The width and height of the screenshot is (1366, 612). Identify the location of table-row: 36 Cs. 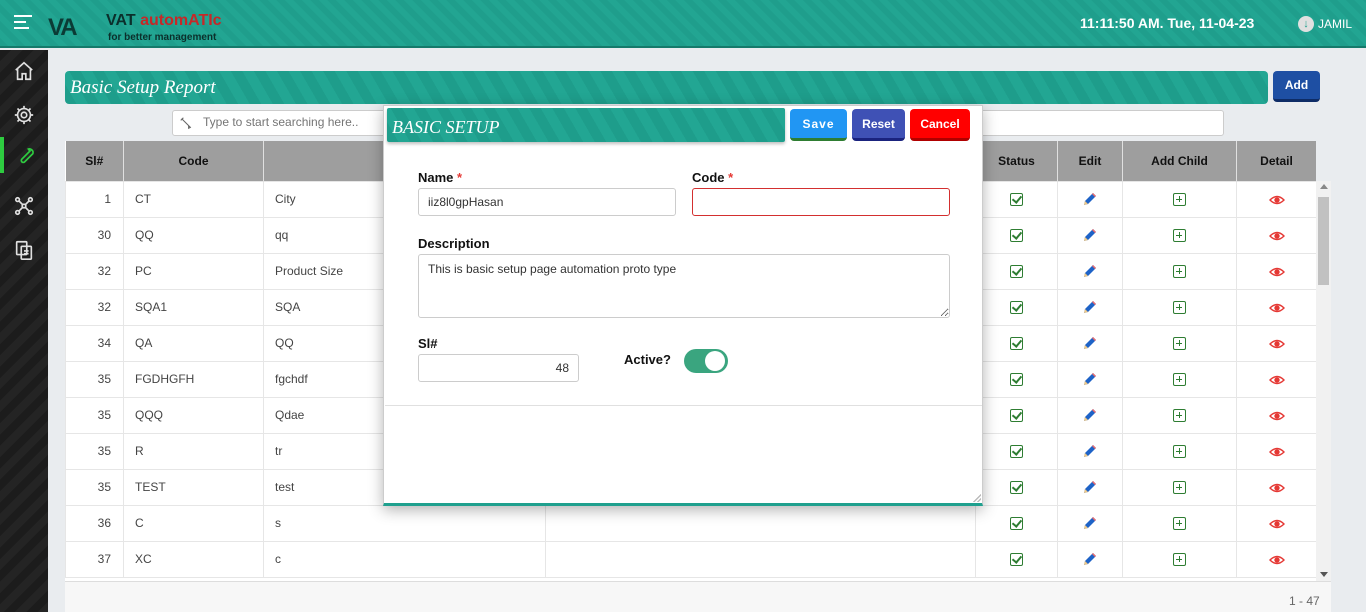
(690, 523).